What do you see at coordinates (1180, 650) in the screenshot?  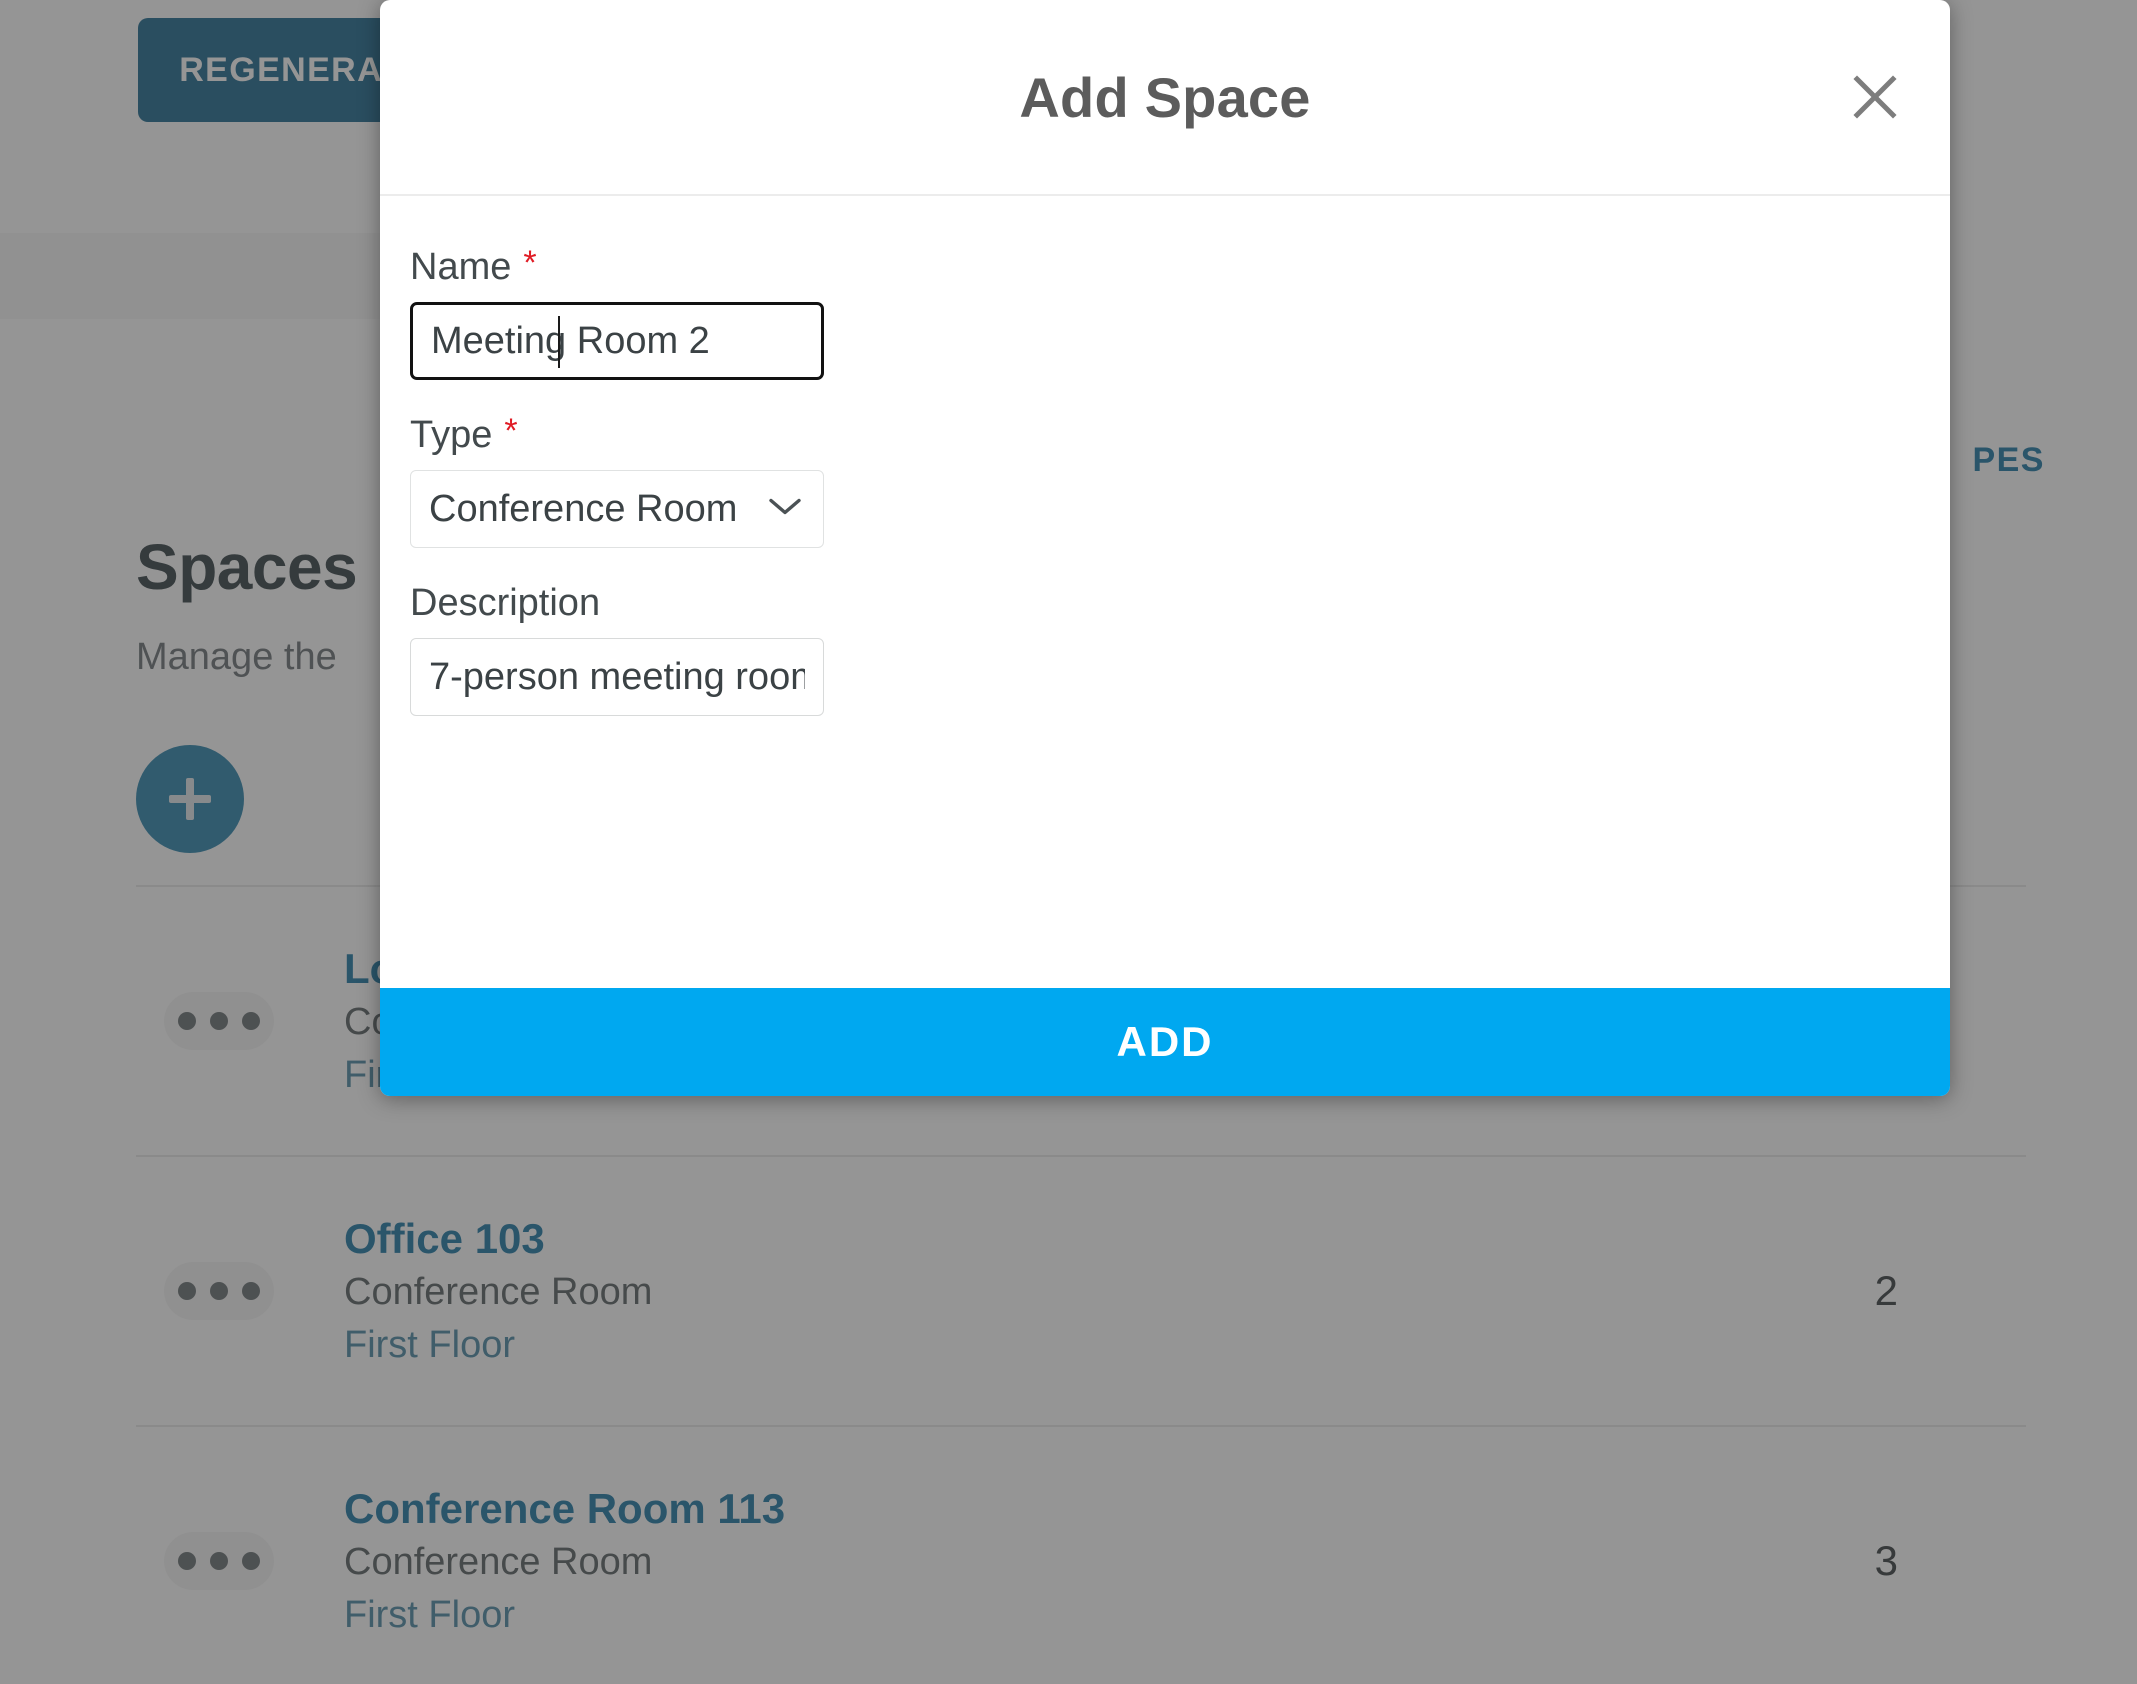 I see `field-description: Description` at bounding box center [1180, 650].